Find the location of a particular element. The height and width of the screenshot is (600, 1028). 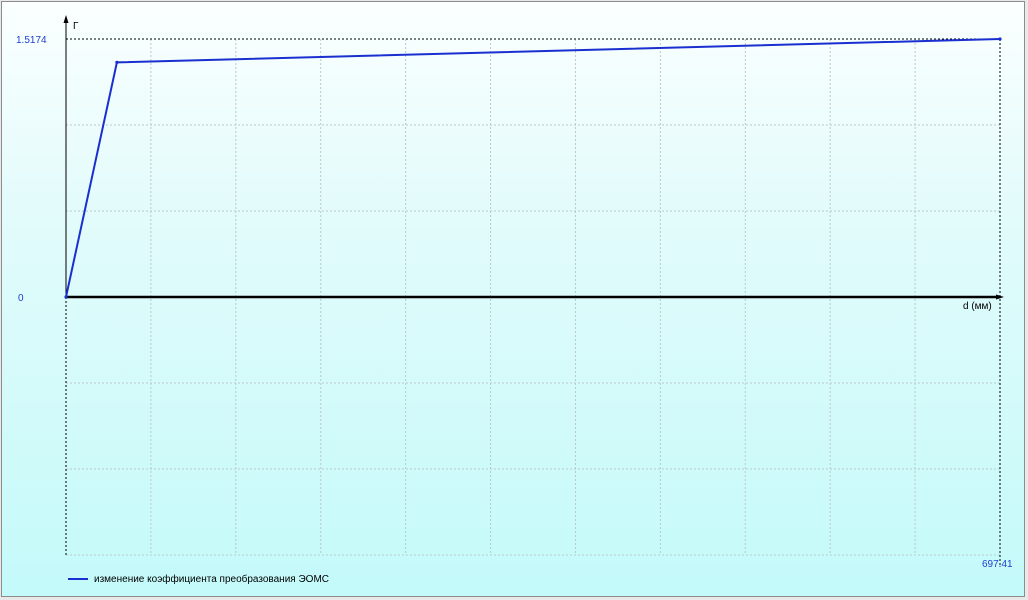

y-axis-label: Г is located at coordinates (76, 26).